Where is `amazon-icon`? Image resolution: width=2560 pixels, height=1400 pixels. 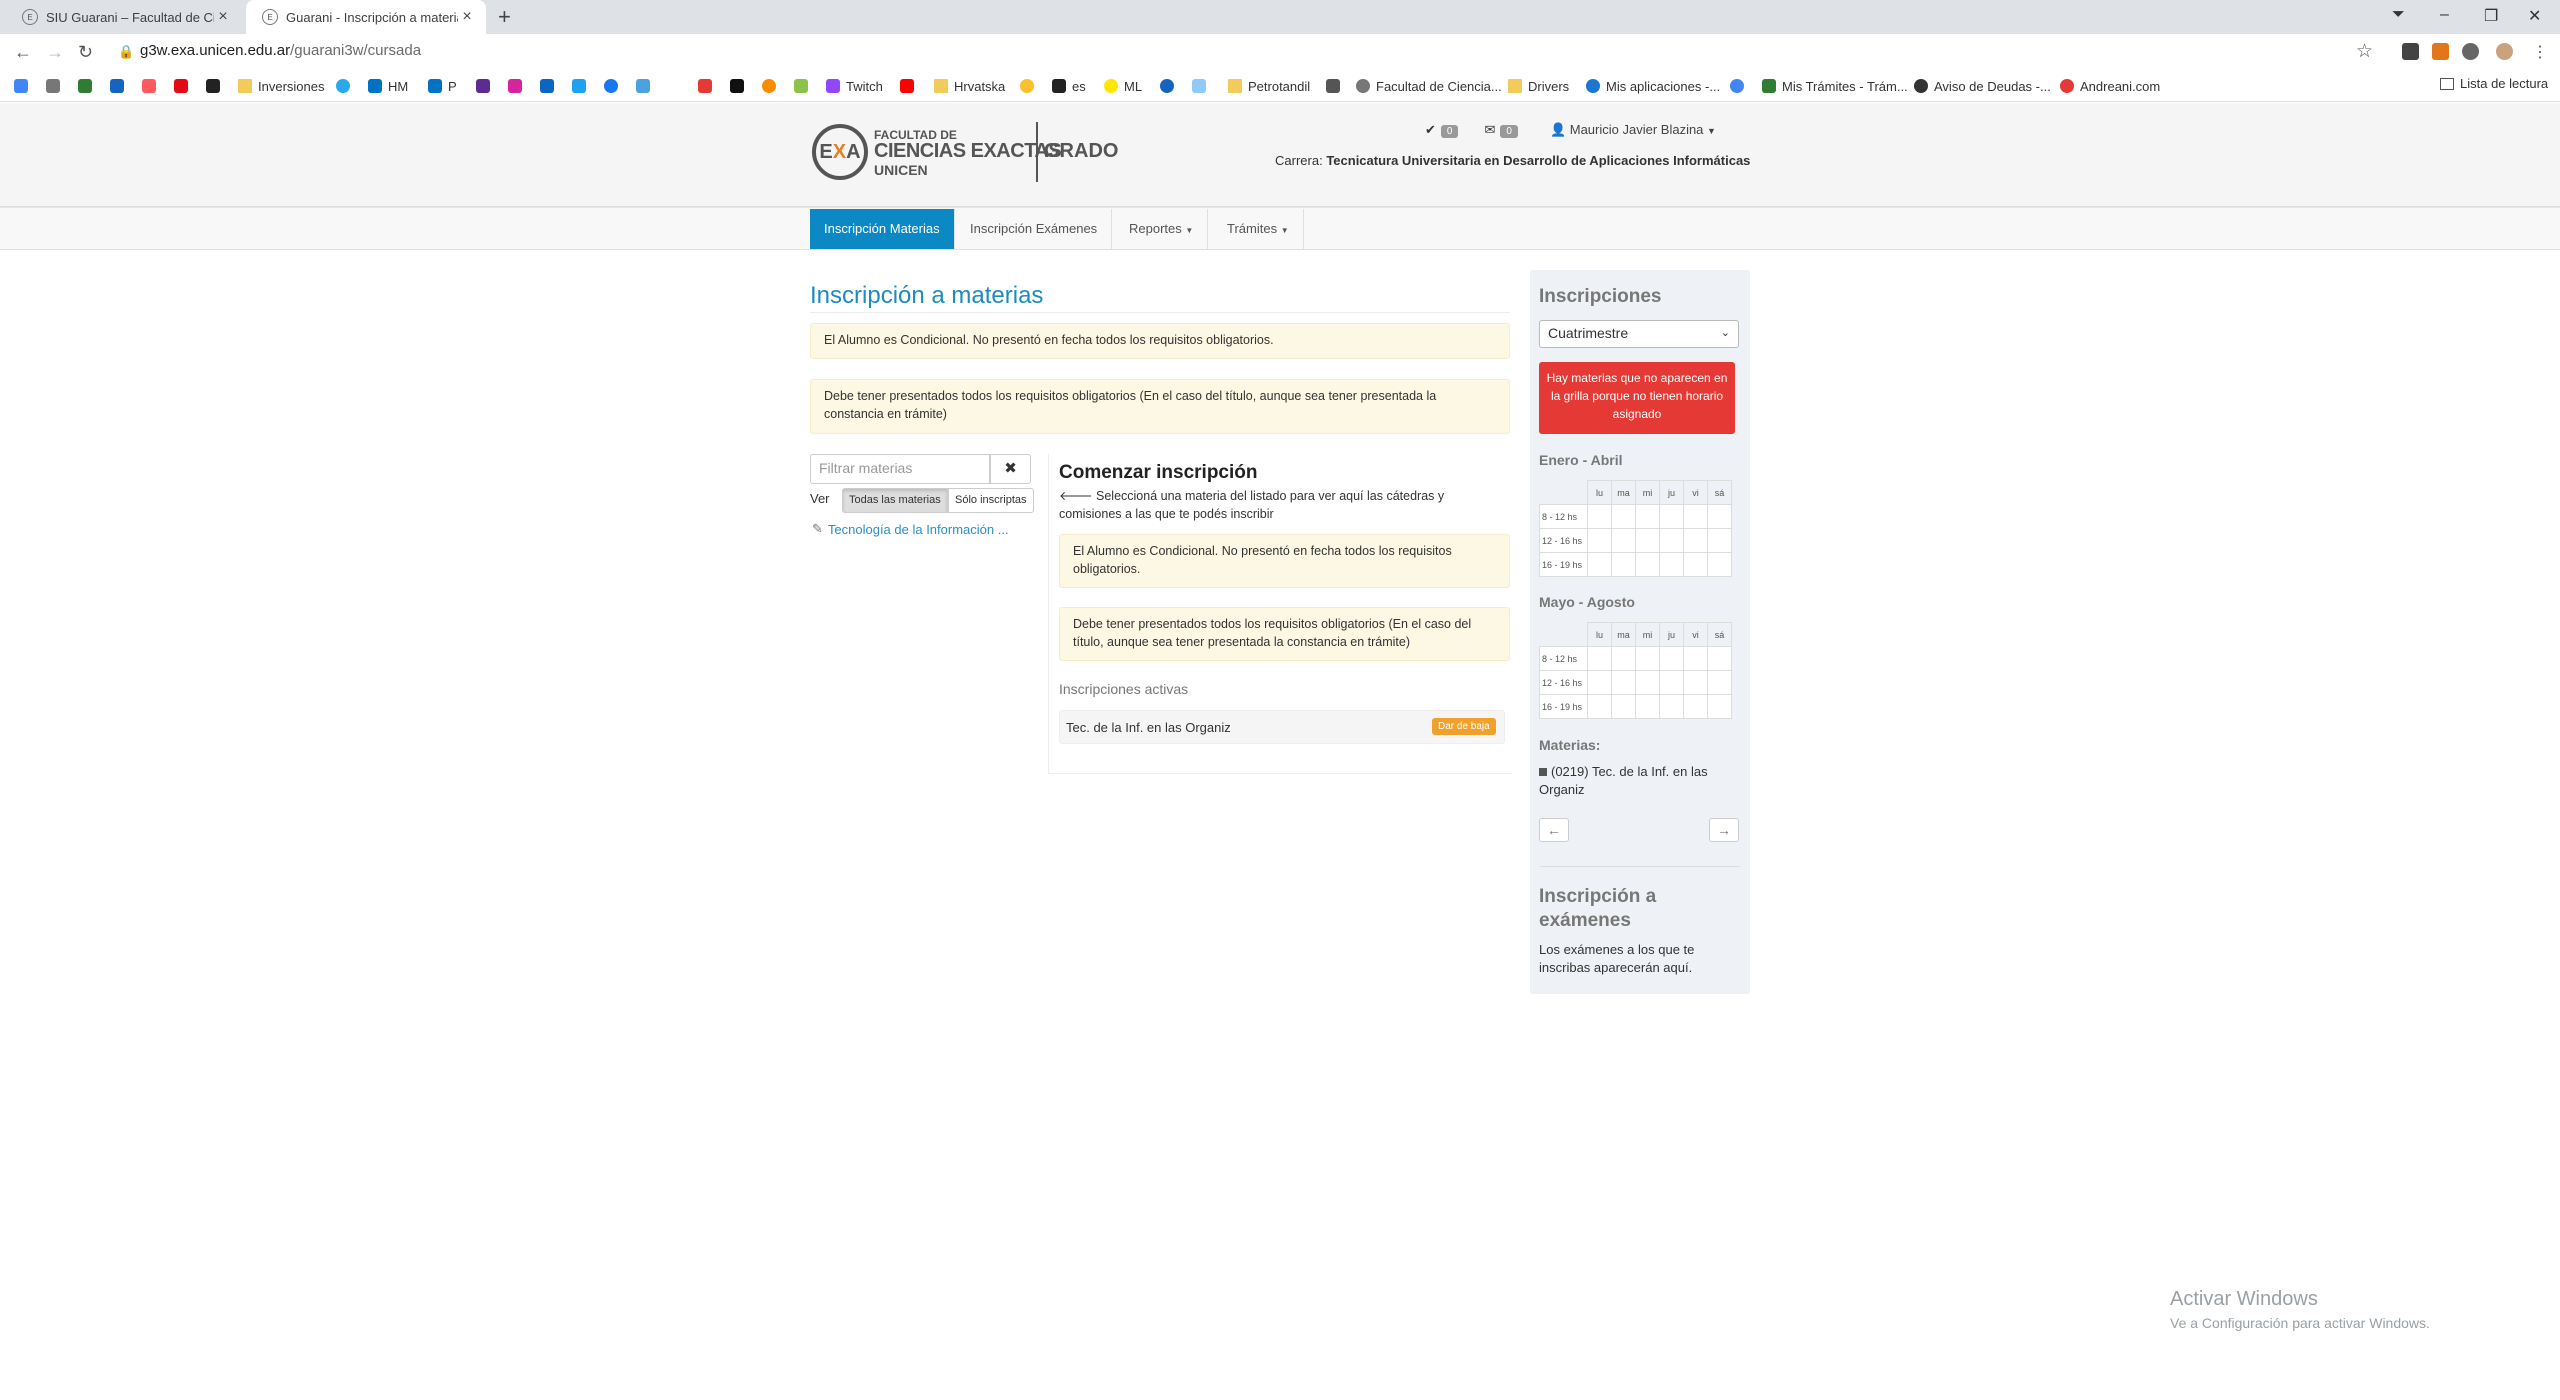
amazon-icon is located at coordinates (216, 86).